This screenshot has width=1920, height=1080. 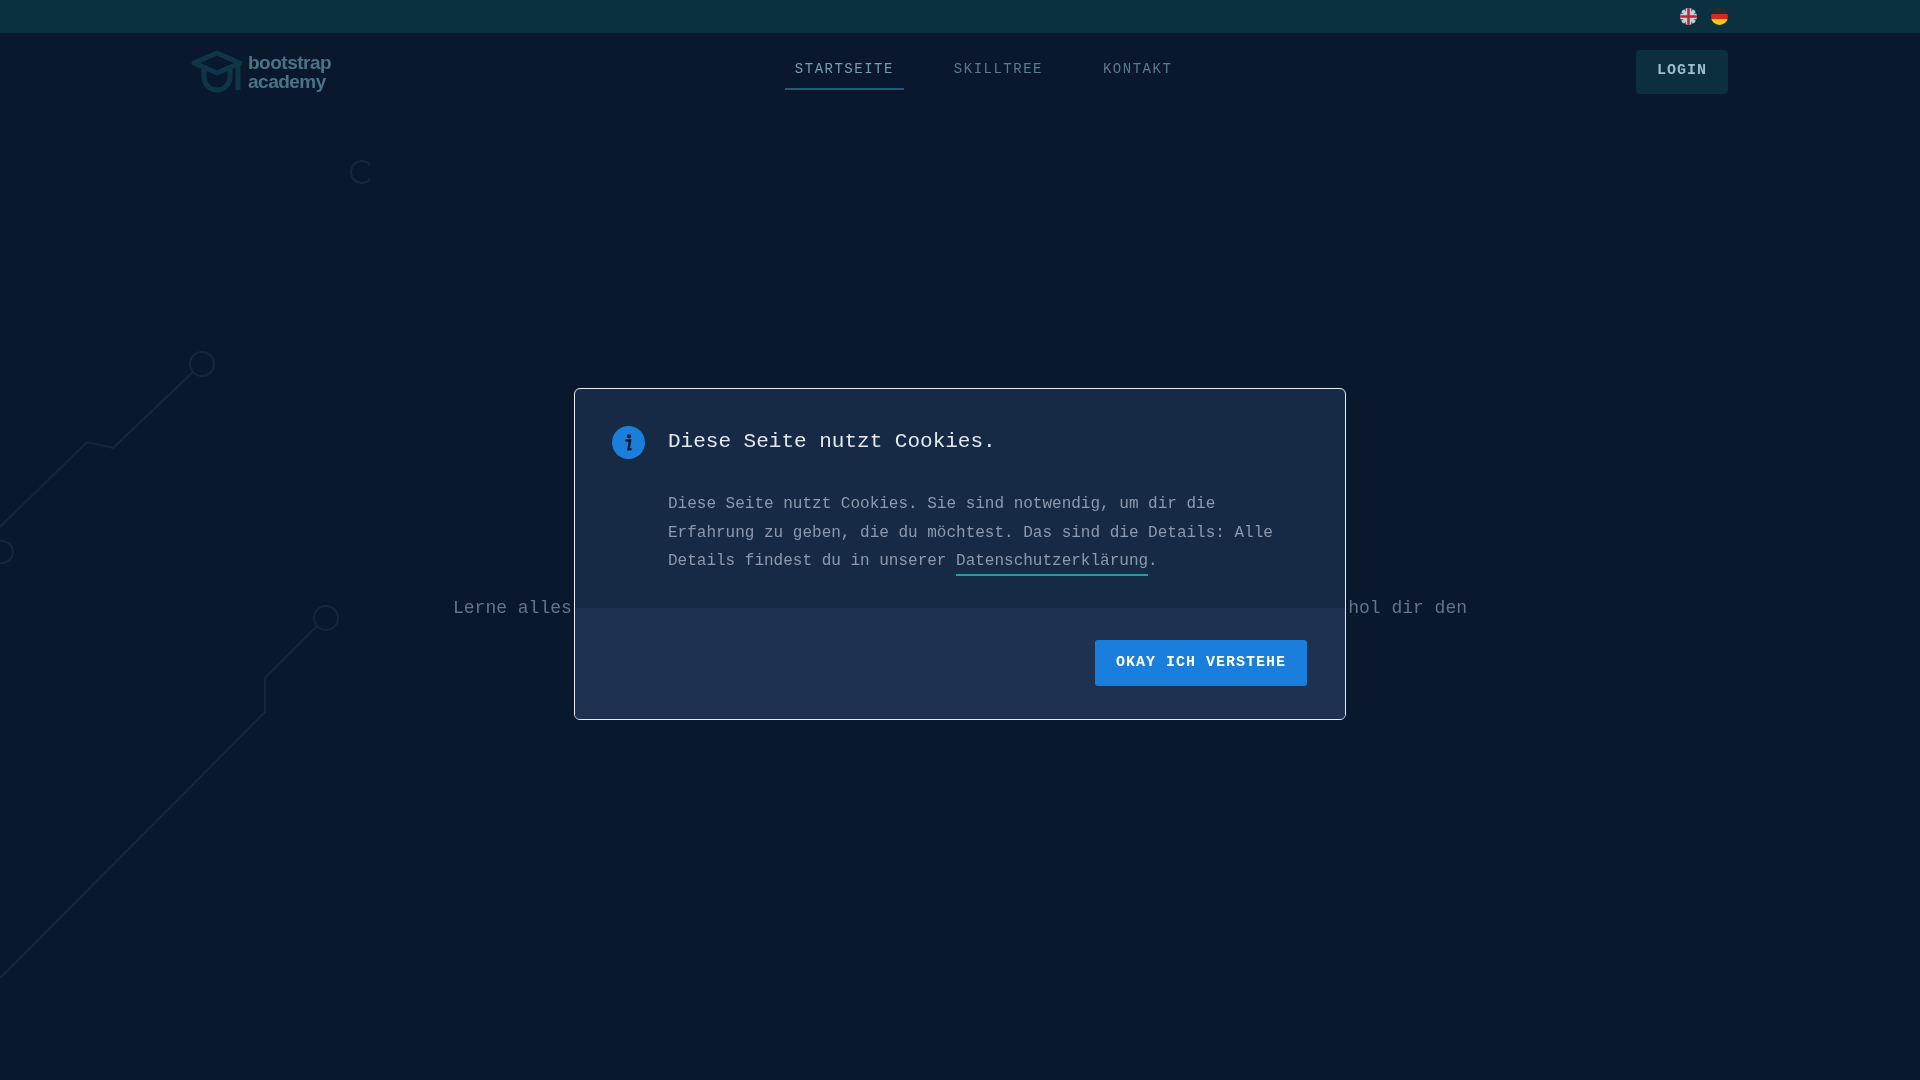 I want to click on german-flag-icon, so click(x=1719, y=16).